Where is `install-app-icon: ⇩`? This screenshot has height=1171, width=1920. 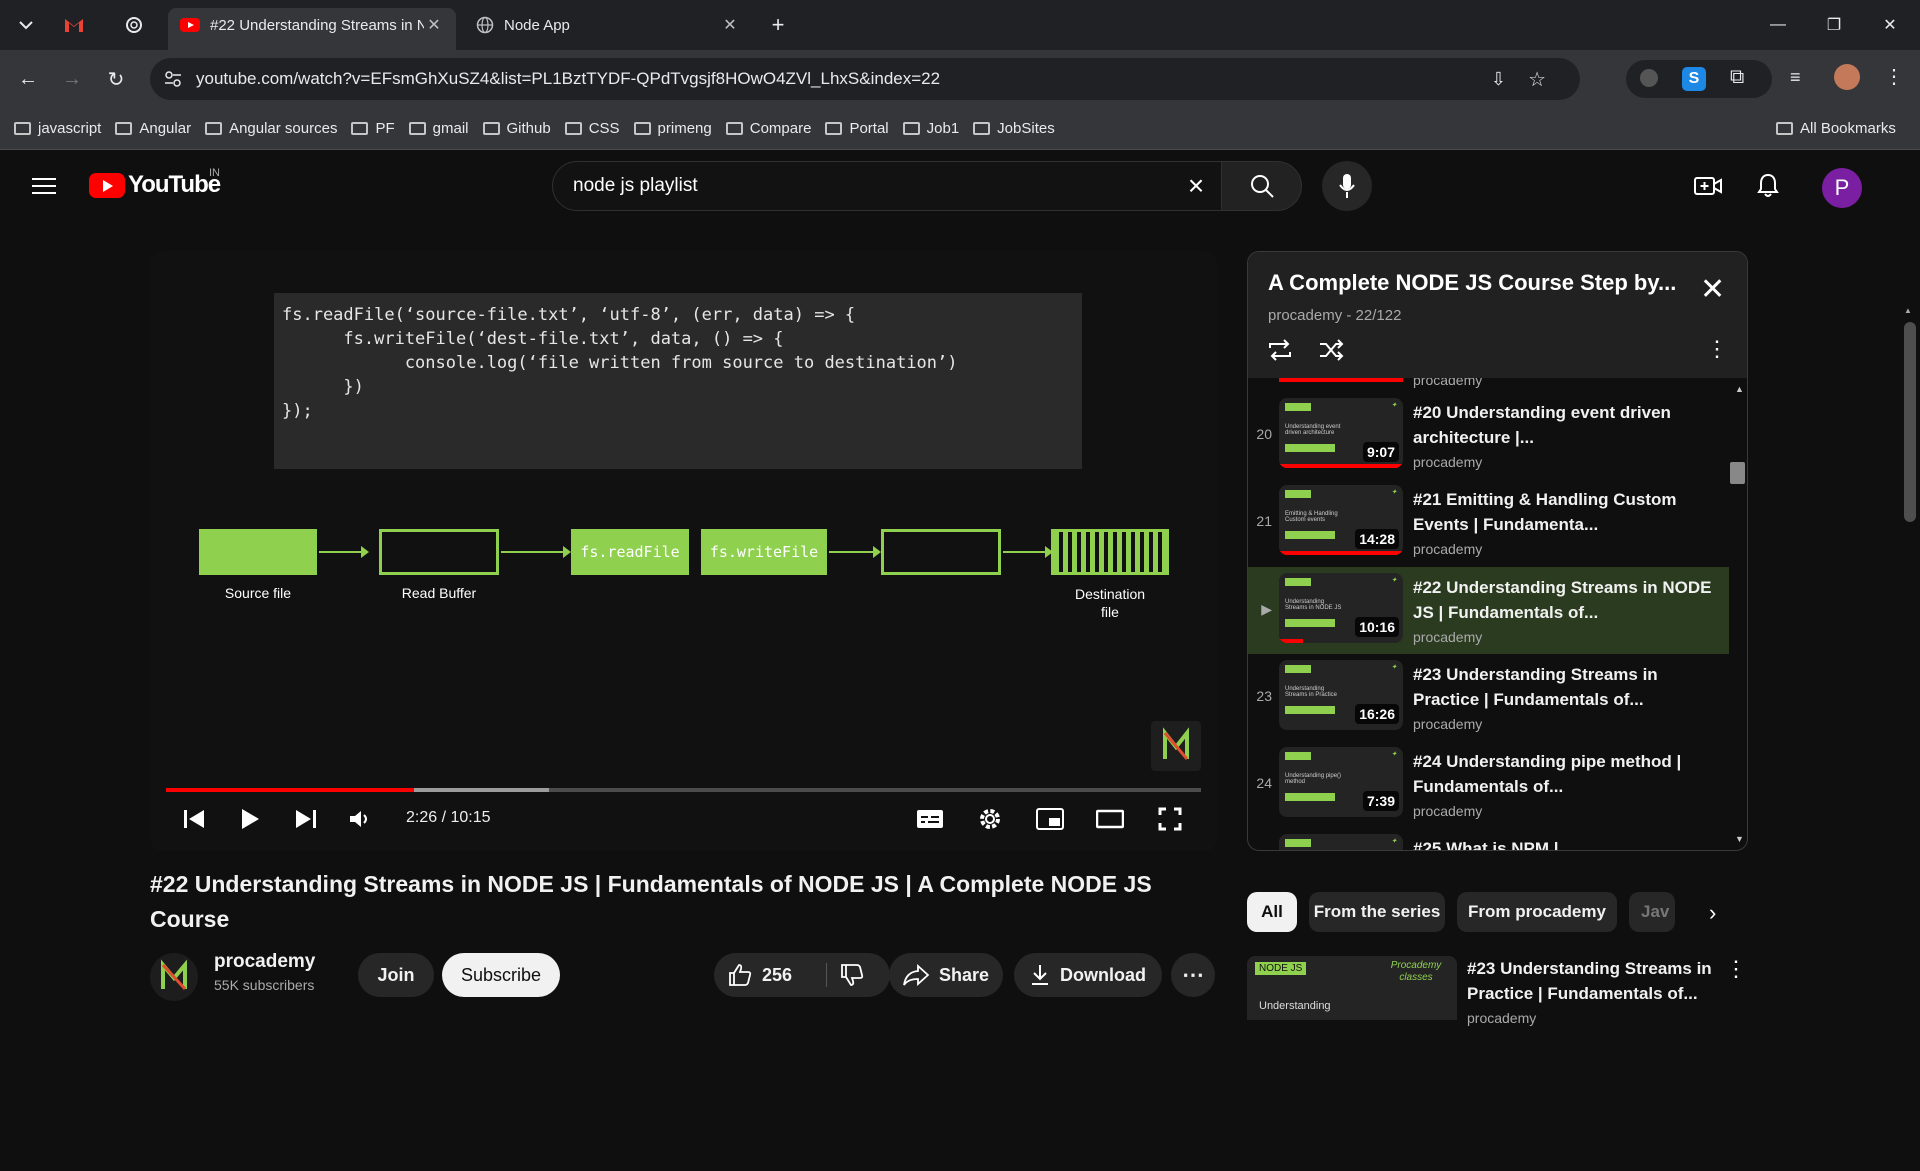 install-app-icon: ⇩ is located at coordinates (1498, 79).